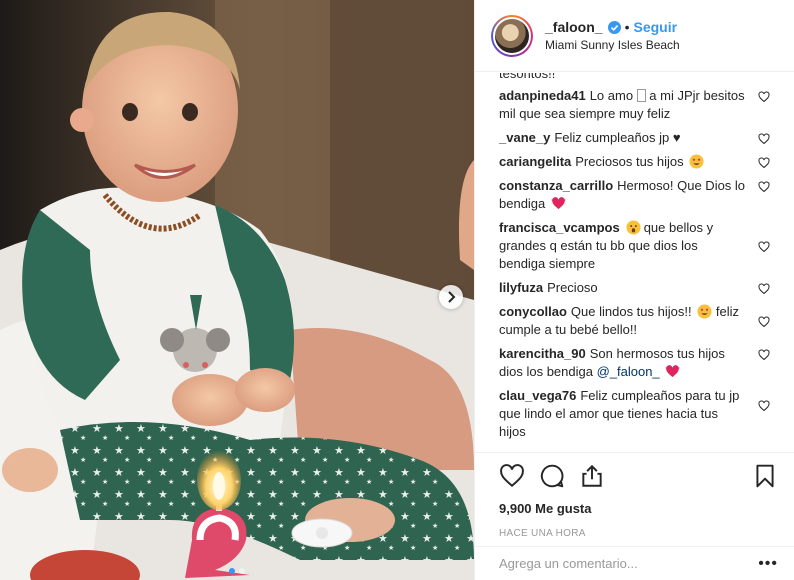 The width and height of the screenshot is (794, 580). Describe the element at coordinates (535, 161) in the screenshot. I see `comment-username: cariangelita` at that location.